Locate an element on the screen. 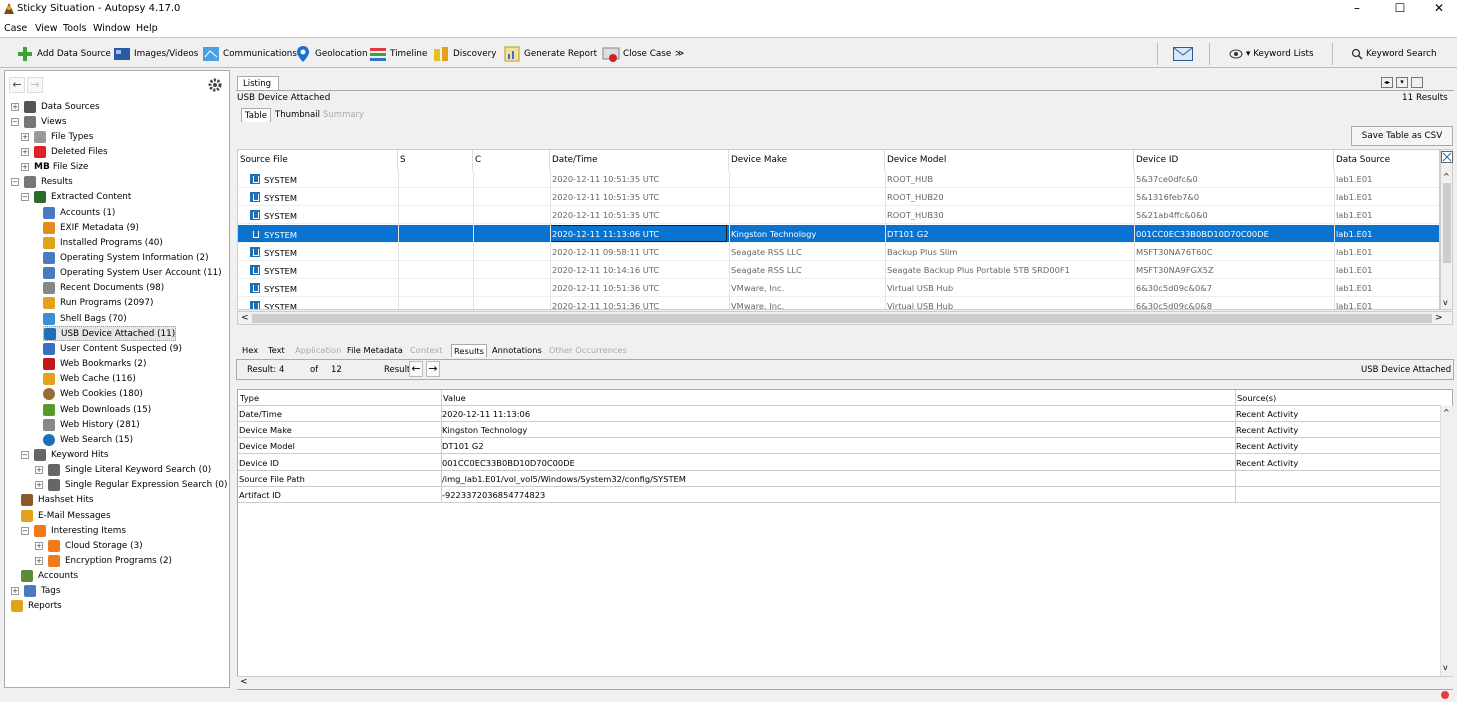 The image size is (1457, 702). tree-item: + Single Literal Keyword Search (0) is located at coordinates (123, 470).